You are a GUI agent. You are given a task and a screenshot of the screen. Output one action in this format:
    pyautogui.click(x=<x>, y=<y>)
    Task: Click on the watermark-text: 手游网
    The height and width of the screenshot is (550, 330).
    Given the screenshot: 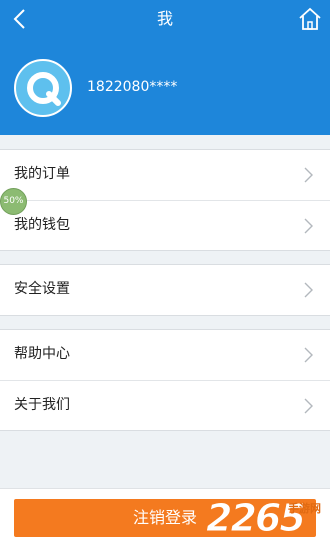 What is the action you would take?
    pyautogui.click(x=304, y=508)
    